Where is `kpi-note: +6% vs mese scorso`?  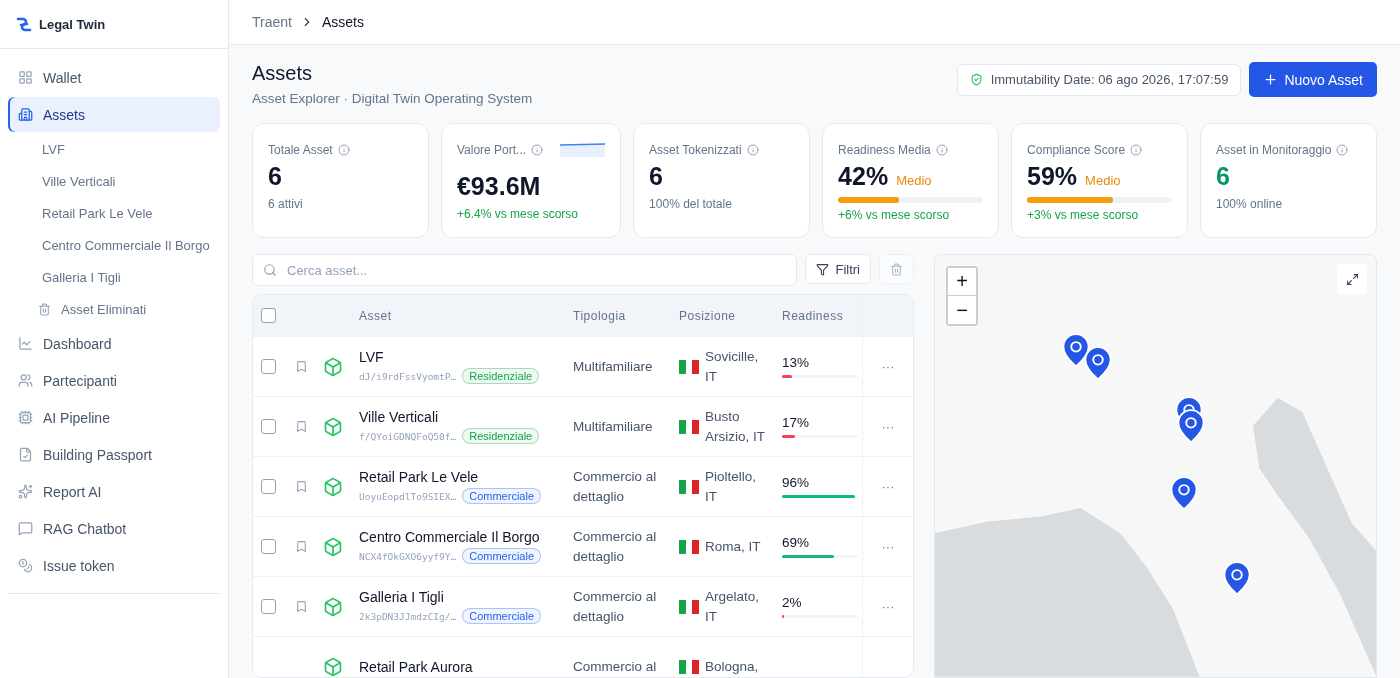 kpi-note: +6% vs mese scorso is located at coordinates (894, 215).